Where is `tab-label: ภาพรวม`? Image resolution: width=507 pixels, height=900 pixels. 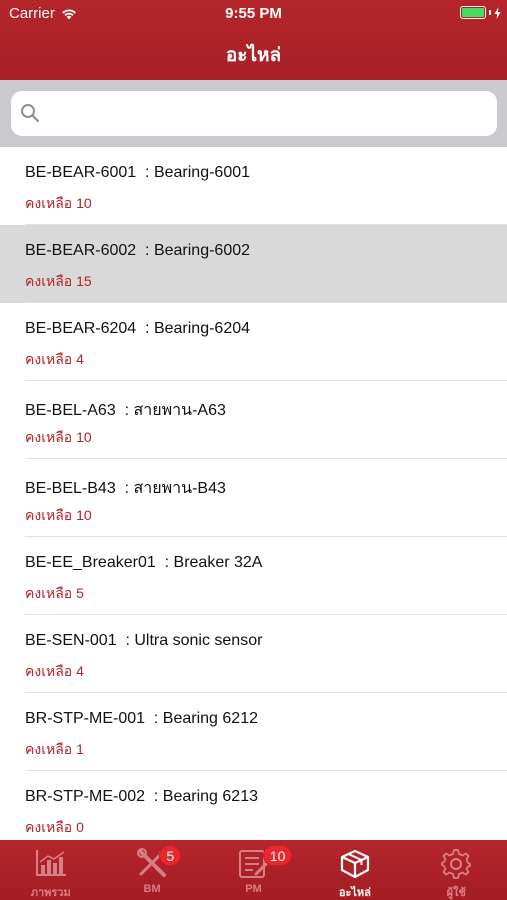 tab-label: ภาพรวม is located at coordinates (50, 893).